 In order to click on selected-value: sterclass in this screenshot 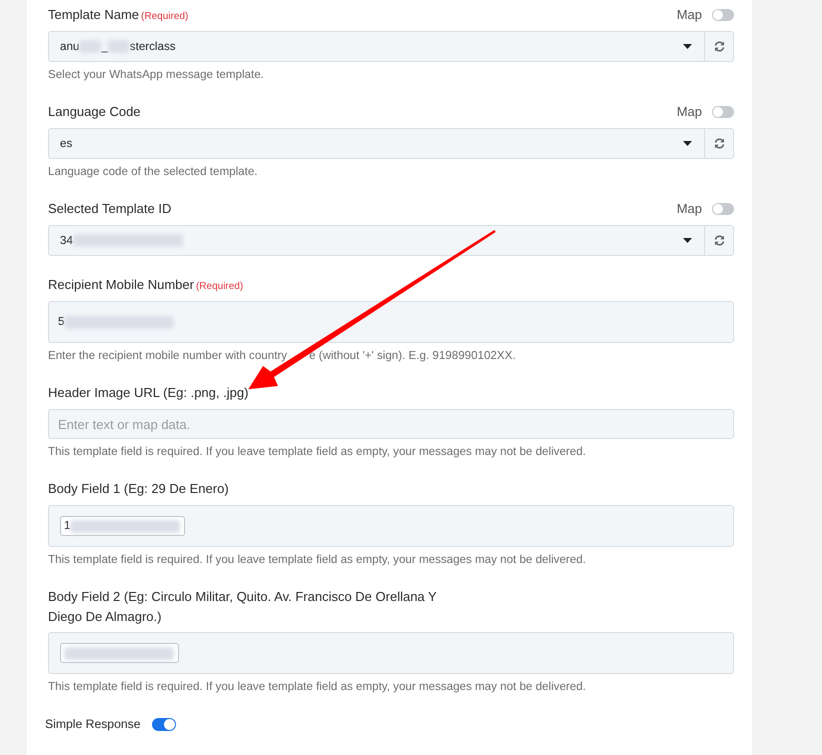, I will do `click(153, 46)`.